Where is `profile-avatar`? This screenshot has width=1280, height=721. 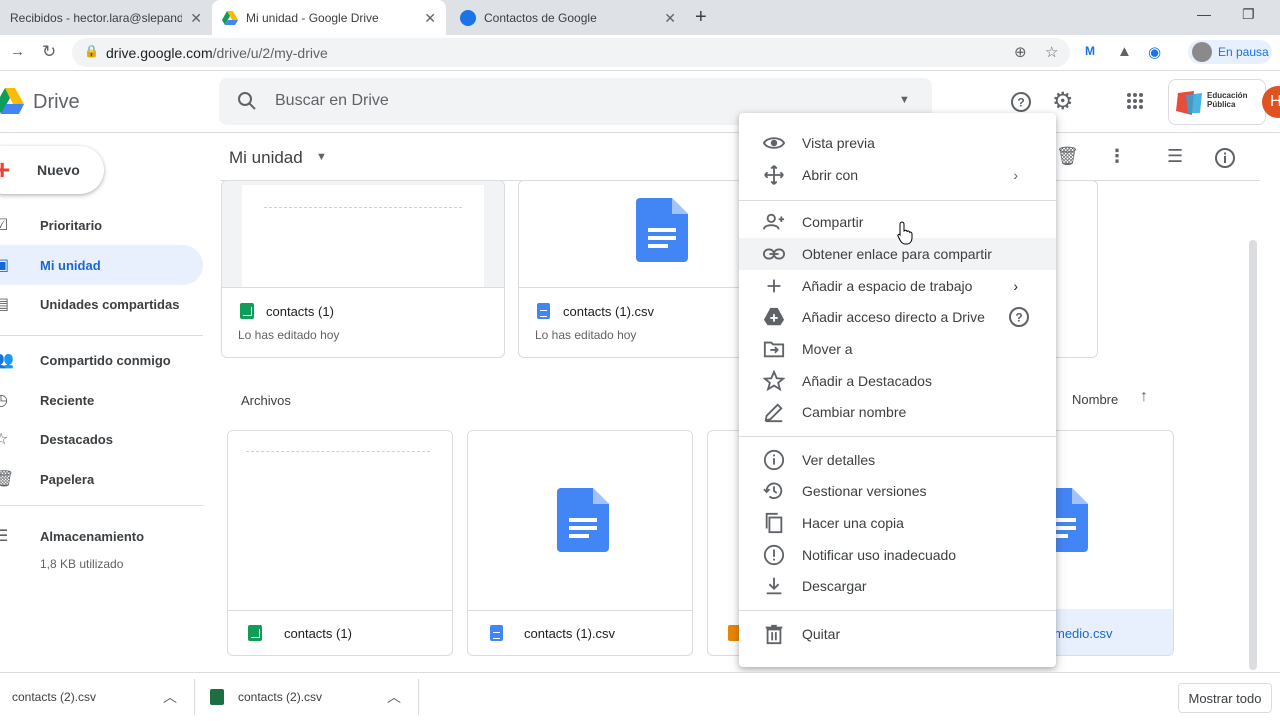 profile-avatar is located at coordinates (1202, 52).